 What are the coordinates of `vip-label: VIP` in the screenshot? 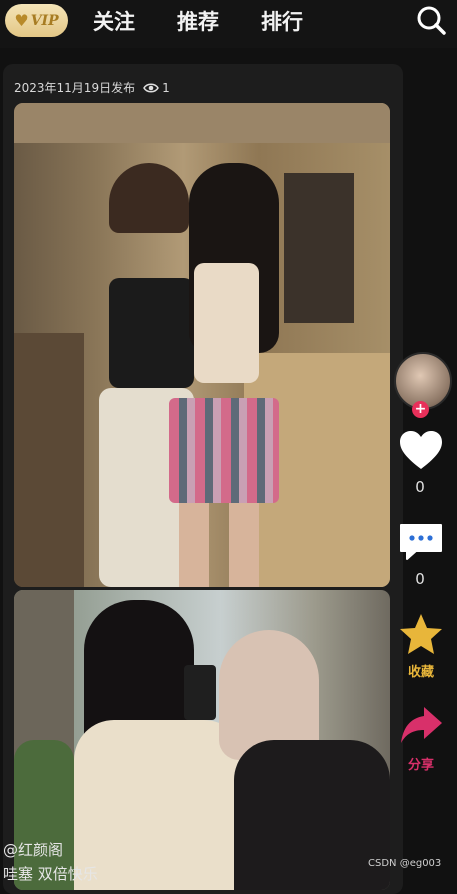 It's located at (44, 20).